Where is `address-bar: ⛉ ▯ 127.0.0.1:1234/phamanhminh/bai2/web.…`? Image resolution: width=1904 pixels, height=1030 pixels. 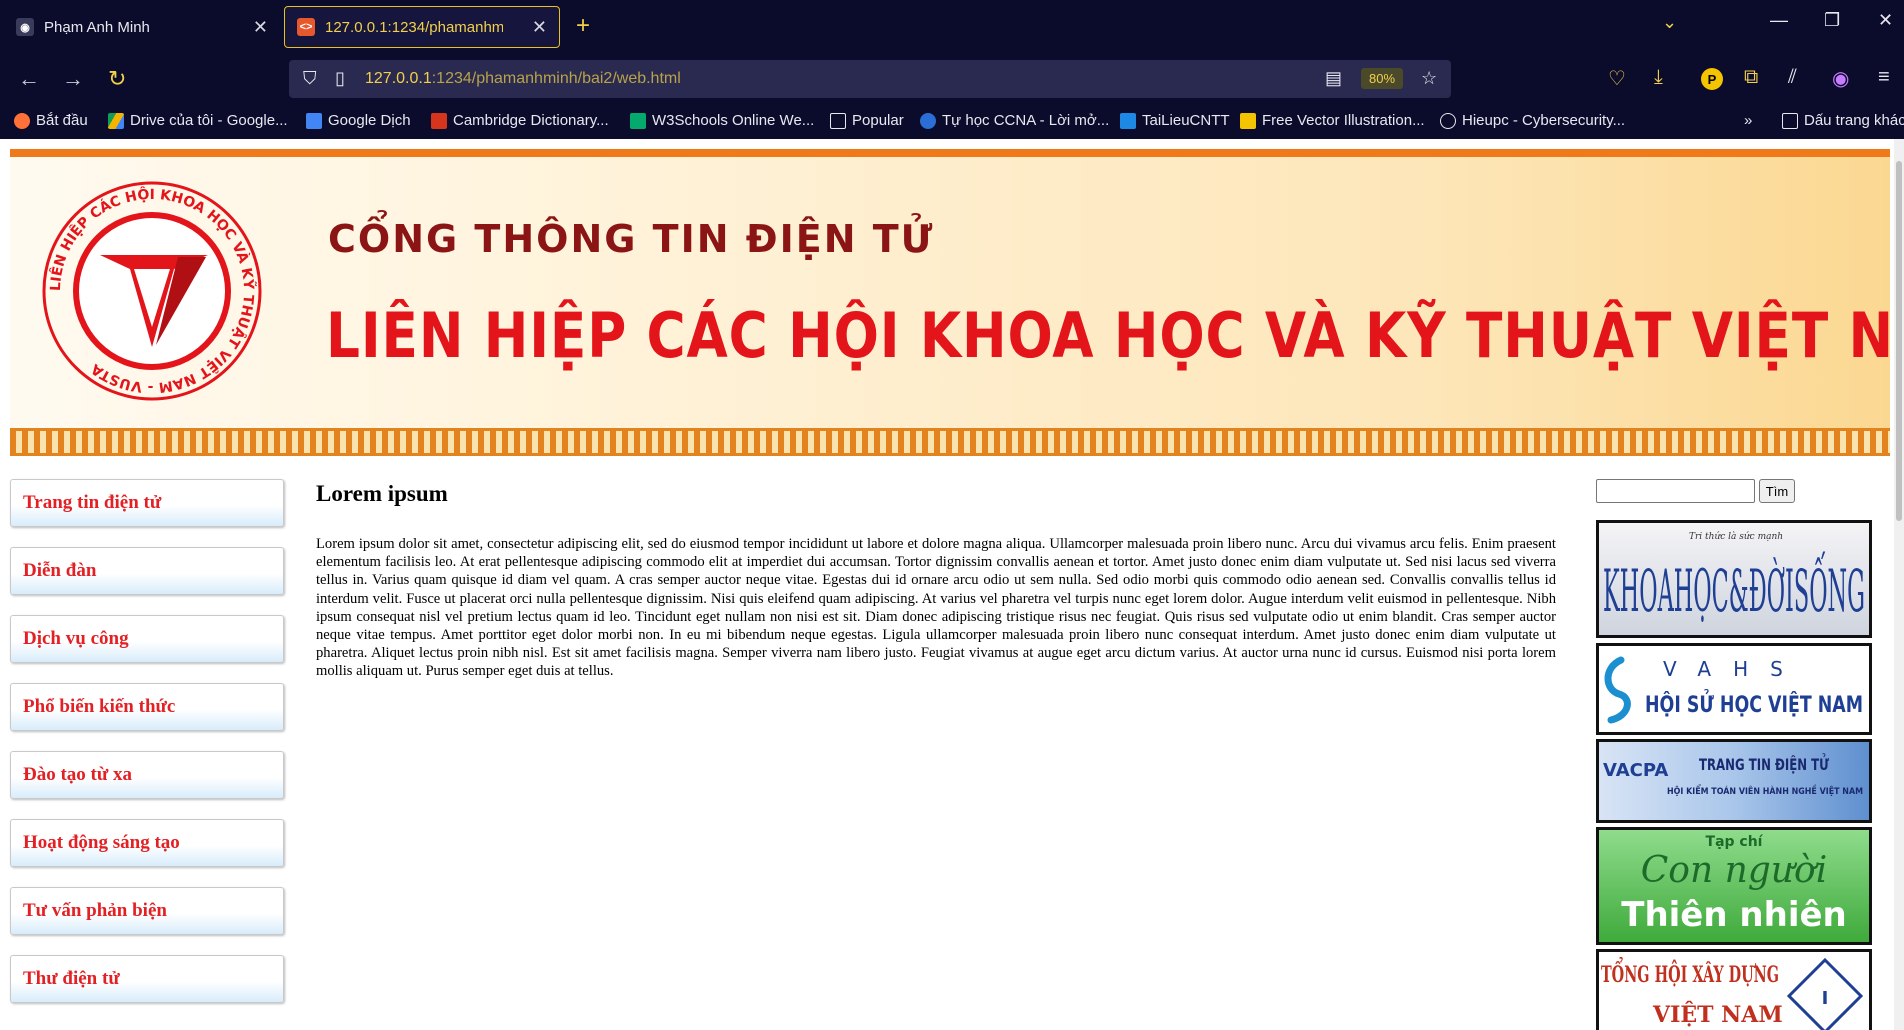 address-bar: ⛉ ▯ 127.0.0.1:1234/phamanhminh/bai2/web.… is located at coordinates (870, 79).